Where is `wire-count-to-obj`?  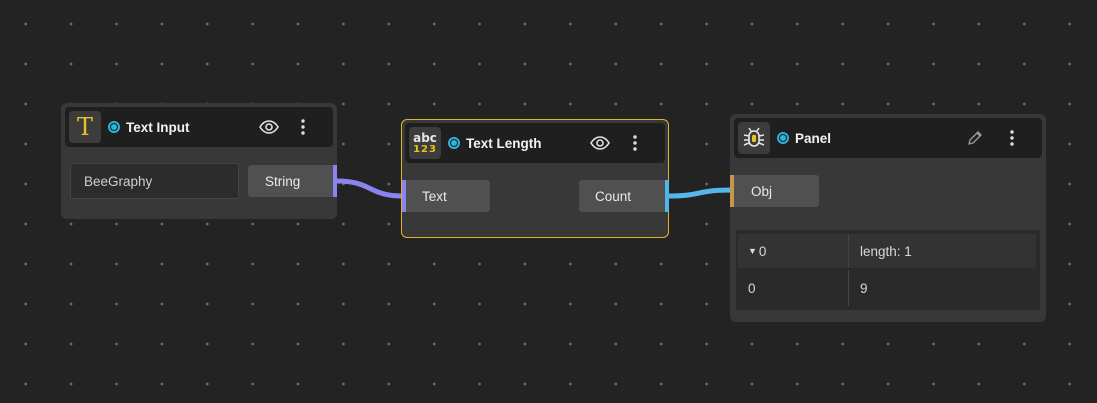
wire-count-to-obj is located at coordinates (700, 193).